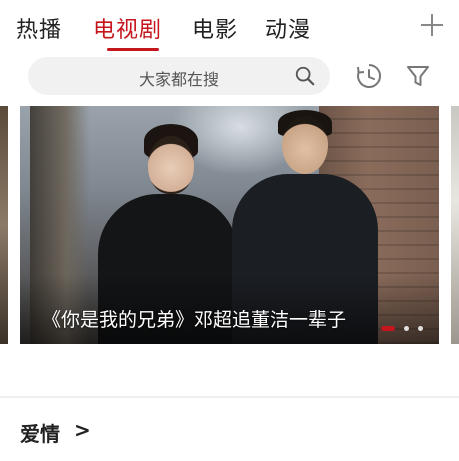  I want to click on search-placeholder: 大家都在搜, so click(178, 79).